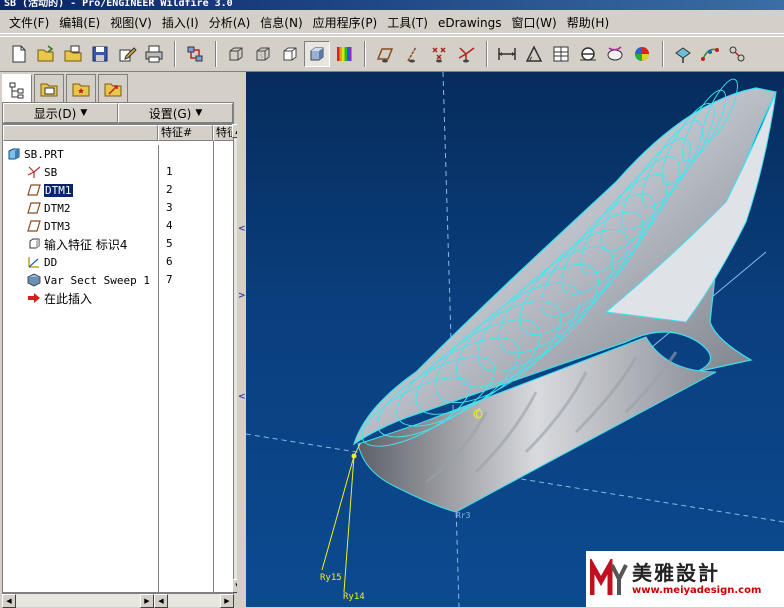 The width and height of the screenshot is (784, 608). Describe the element at coordinates (683, 54) in the screenshot. I see `sketch-plane-icon` at that location.